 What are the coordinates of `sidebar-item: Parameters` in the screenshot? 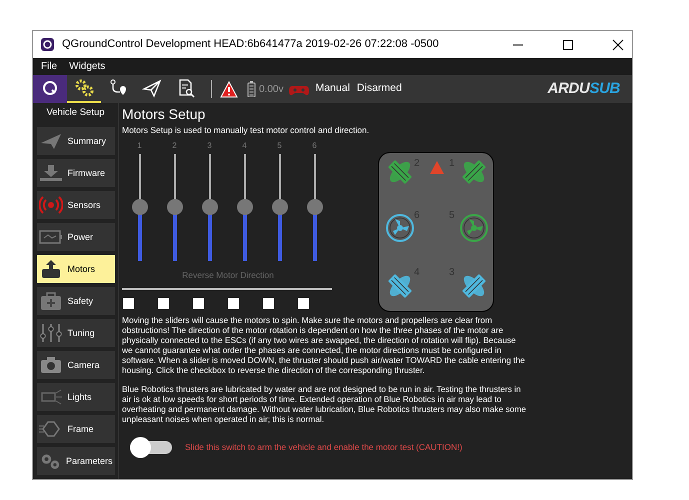 It's located at (75, 461).